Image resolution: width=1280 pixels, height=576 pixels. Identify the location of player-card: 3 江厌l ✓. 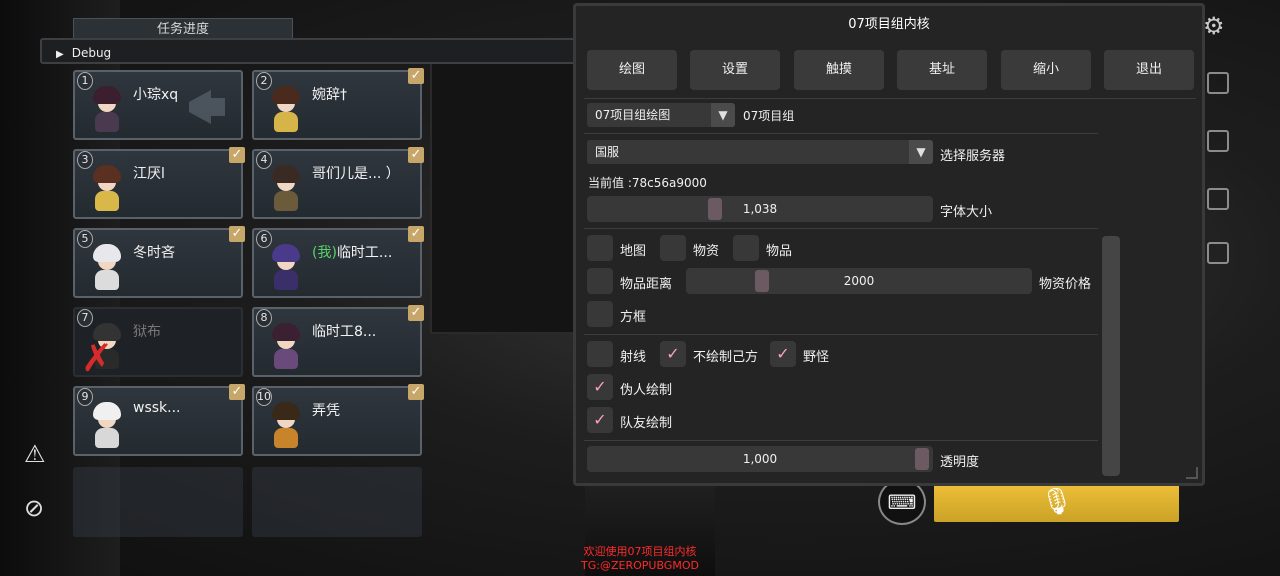
(159, 183).